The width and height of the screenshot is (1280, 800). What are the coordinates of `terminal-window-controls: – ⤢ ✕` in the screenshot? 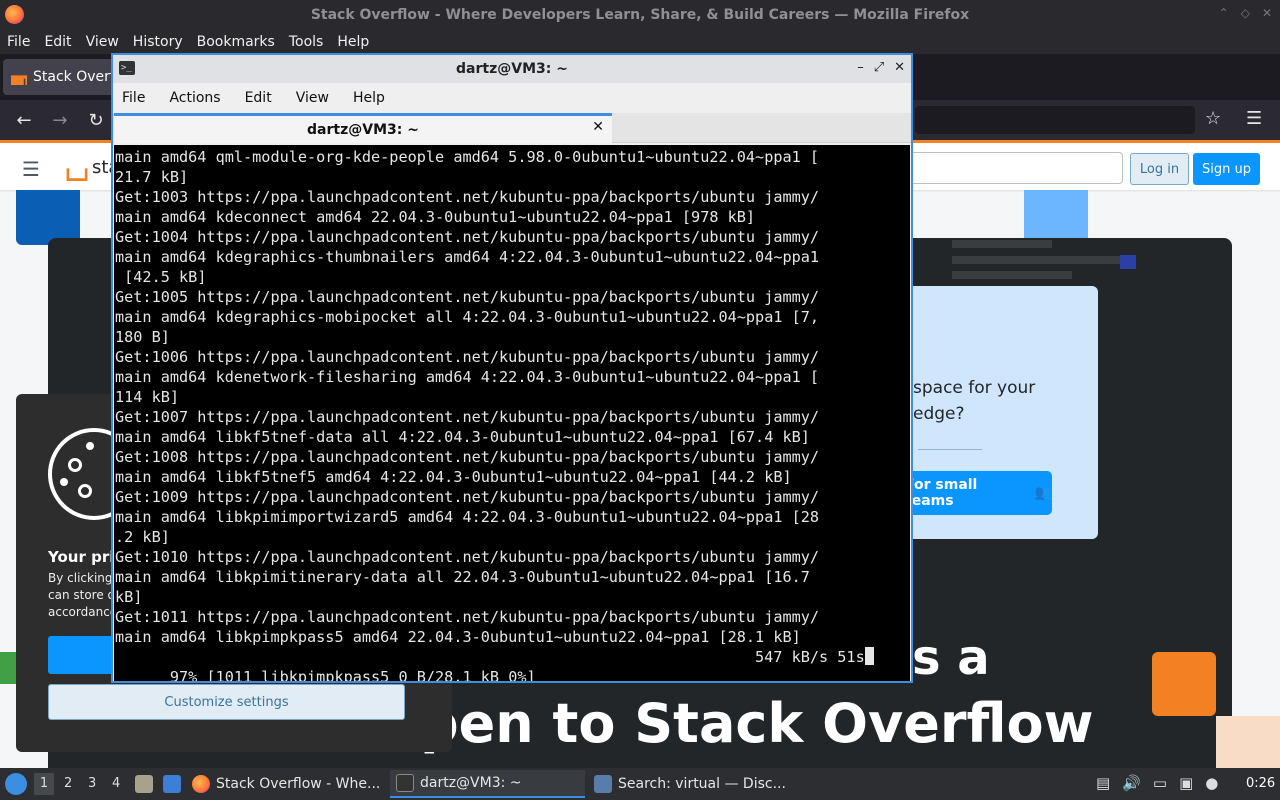 It's located at (881, 67).